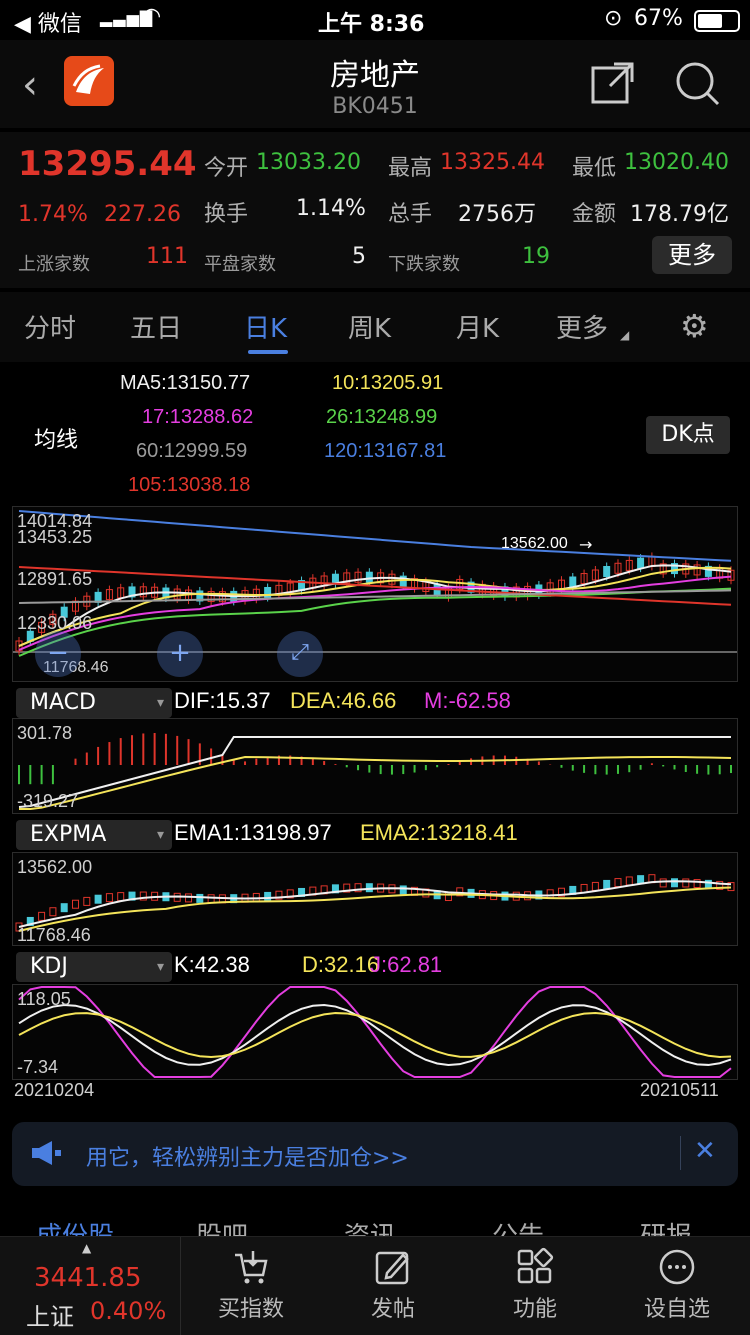  Describe the element at coordinates (268, 352) in the screenshot. I see `active-tab-indicator` at that location.